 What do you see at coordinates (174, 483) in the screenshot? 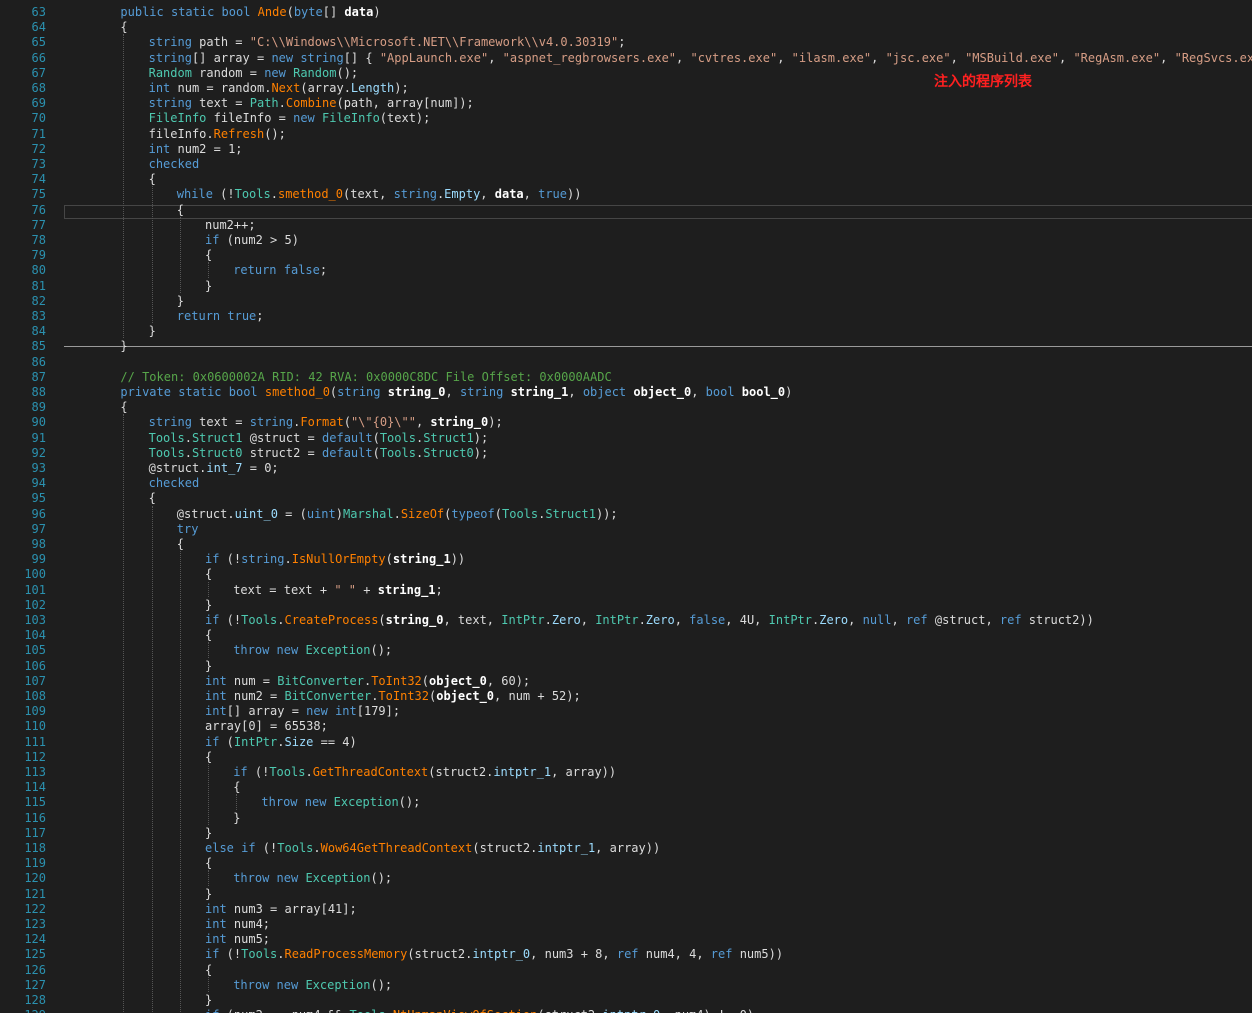
I see `code-token: checked` at bounding box center [174, 483].